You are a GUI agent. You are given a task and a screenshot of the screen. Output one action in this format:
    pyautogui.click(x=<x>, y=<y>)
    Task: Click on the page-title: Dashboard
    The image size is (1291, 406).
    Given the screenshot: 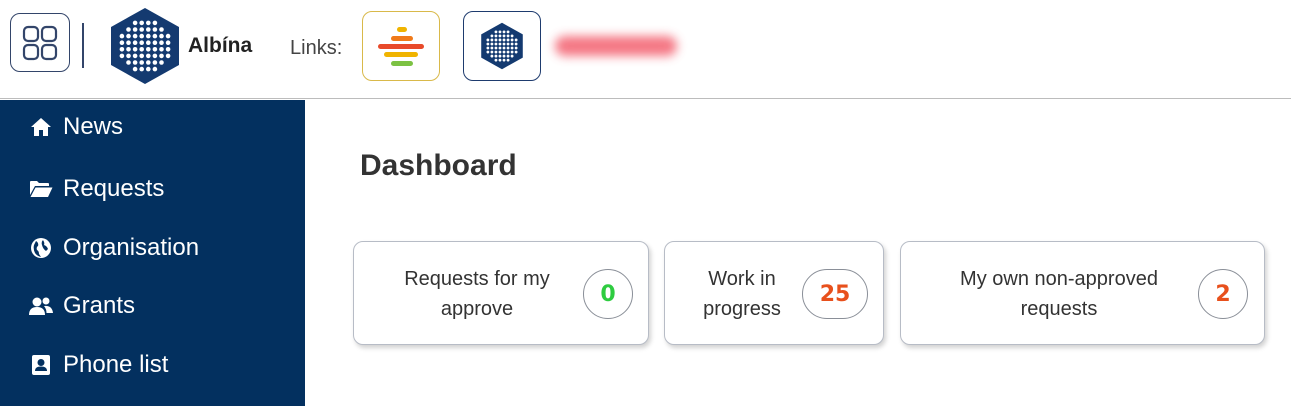 What is the action you would take?
    pyautogui.click(x=438, y=165)
    